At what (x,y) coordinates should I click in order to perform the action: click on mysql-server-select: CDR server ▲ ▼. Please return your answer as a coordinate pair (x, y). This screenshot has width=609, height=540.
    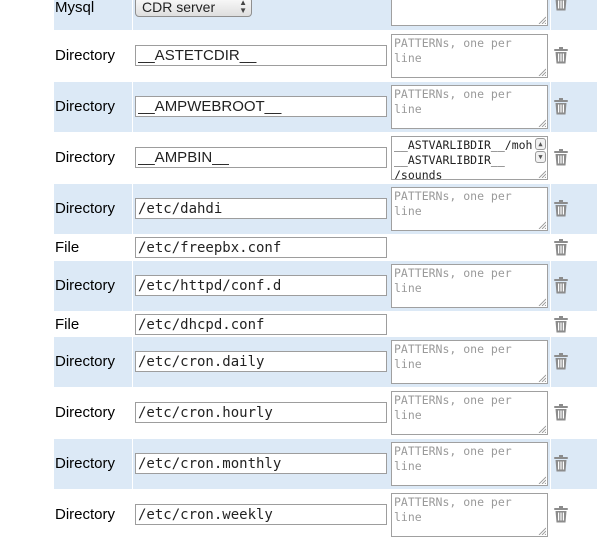
    Looking at the image, I should click on (193, 8).